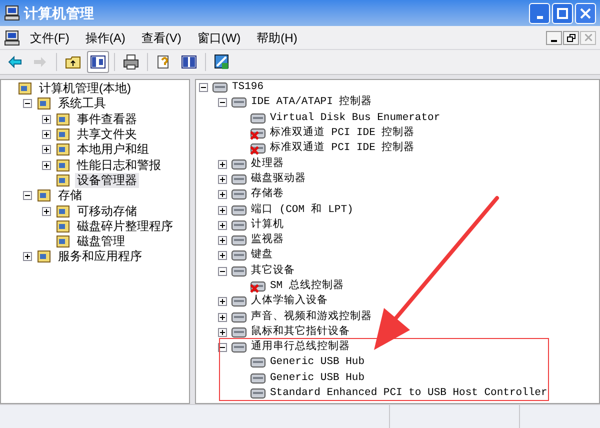 This screenshot has height=428, width=600. I want to click on tree-item: 磁盘碎片整理程序, so click(125, 226).